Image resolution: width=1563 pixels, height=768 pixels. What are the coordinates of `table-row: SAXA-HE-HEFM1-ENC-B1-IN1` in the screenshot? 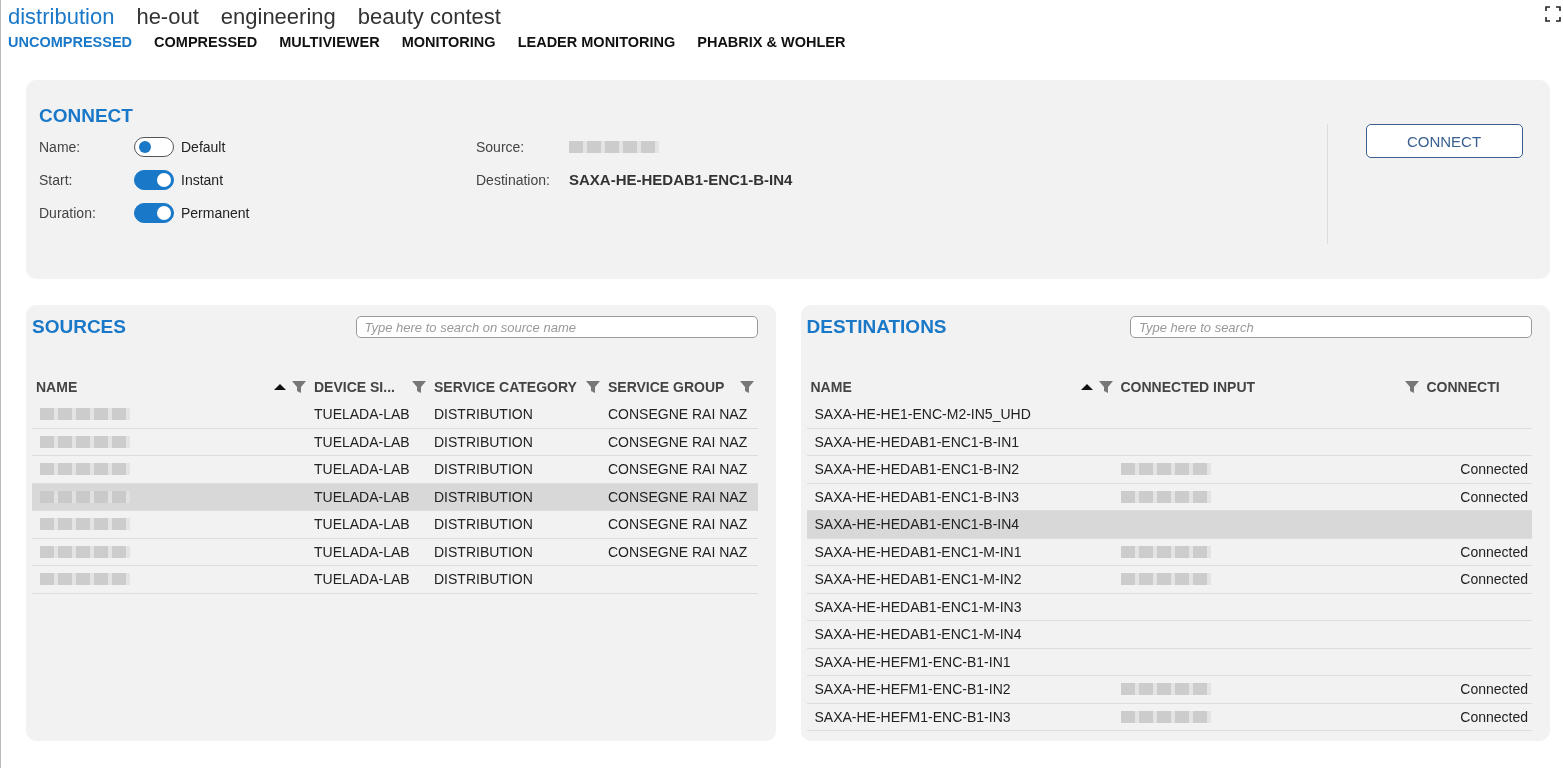 It's located at (1169, 662).